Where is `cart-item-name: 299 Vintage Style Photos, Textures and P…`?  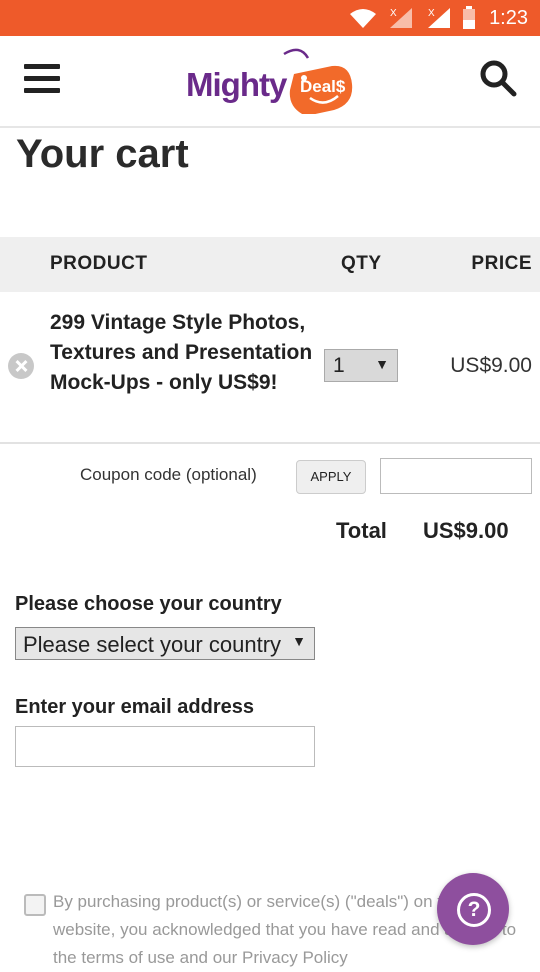 cart-item-name: 299 Vintage Style Photos, Textures and P… is located at coordinates (184, 353).